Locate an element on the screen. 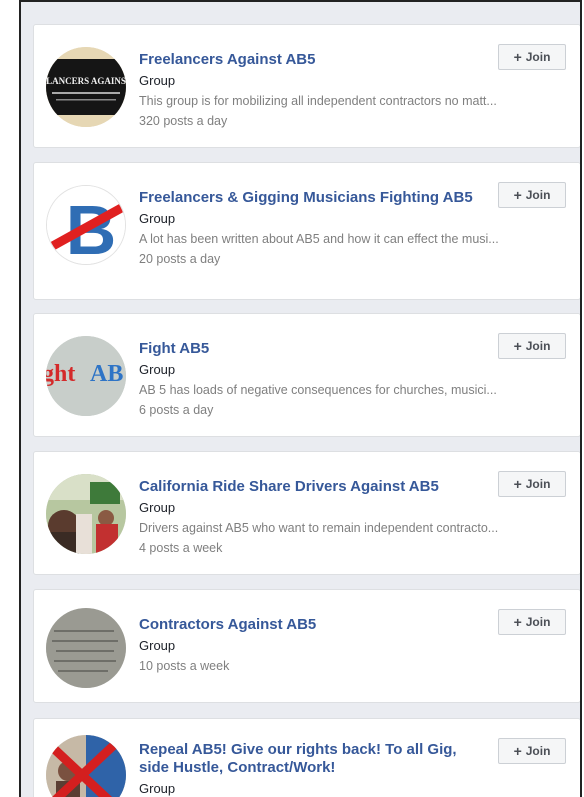 Image resolution: width=584 pixels, height=797 pixels. group-activity: 6 posts a day is located at coordinates (176, 410).